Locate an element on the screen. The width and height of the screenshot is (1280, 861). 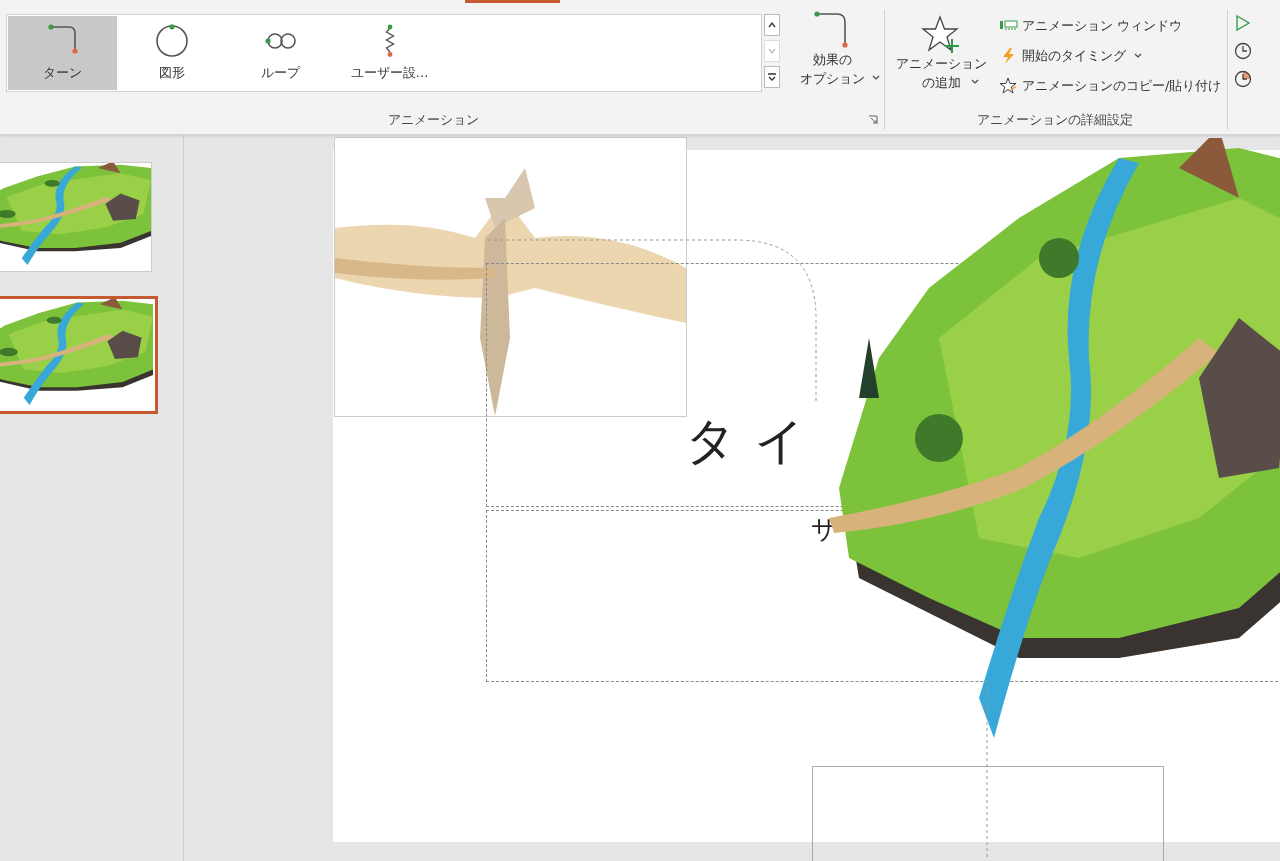
group-label: アニメーションの詳細設定 is located at coordinates (1055, 120).